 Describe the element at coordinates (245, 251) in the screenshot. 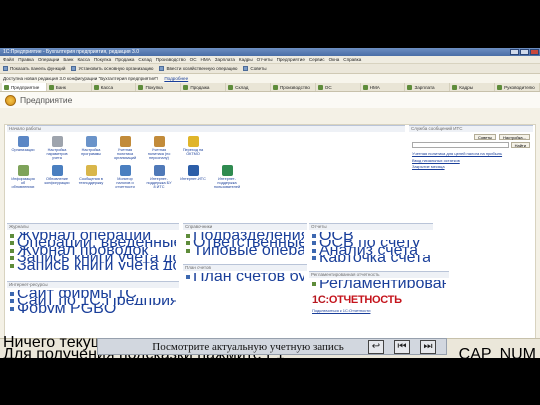

I see `reference-link: Типовые операции` at that location.